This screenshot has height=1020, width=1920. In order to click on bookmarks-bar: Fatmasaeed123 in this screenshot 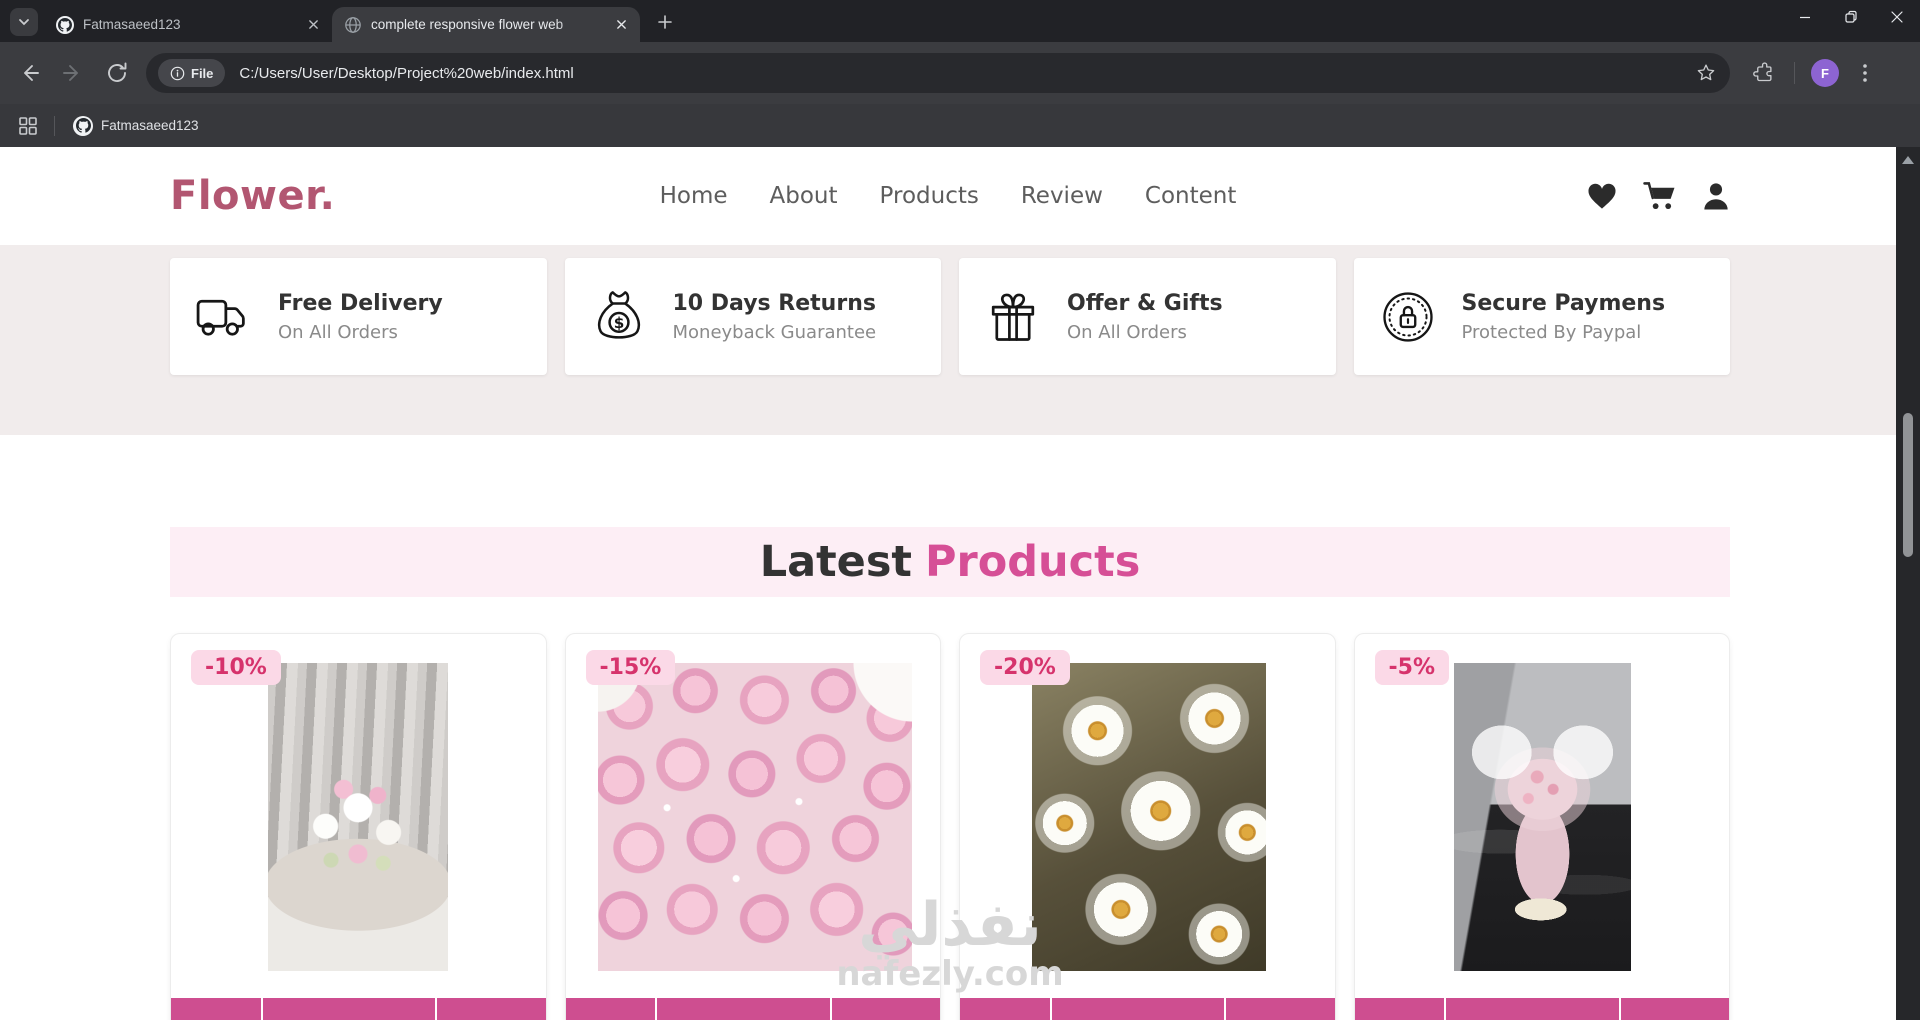, I will do `click(960, 125)`.